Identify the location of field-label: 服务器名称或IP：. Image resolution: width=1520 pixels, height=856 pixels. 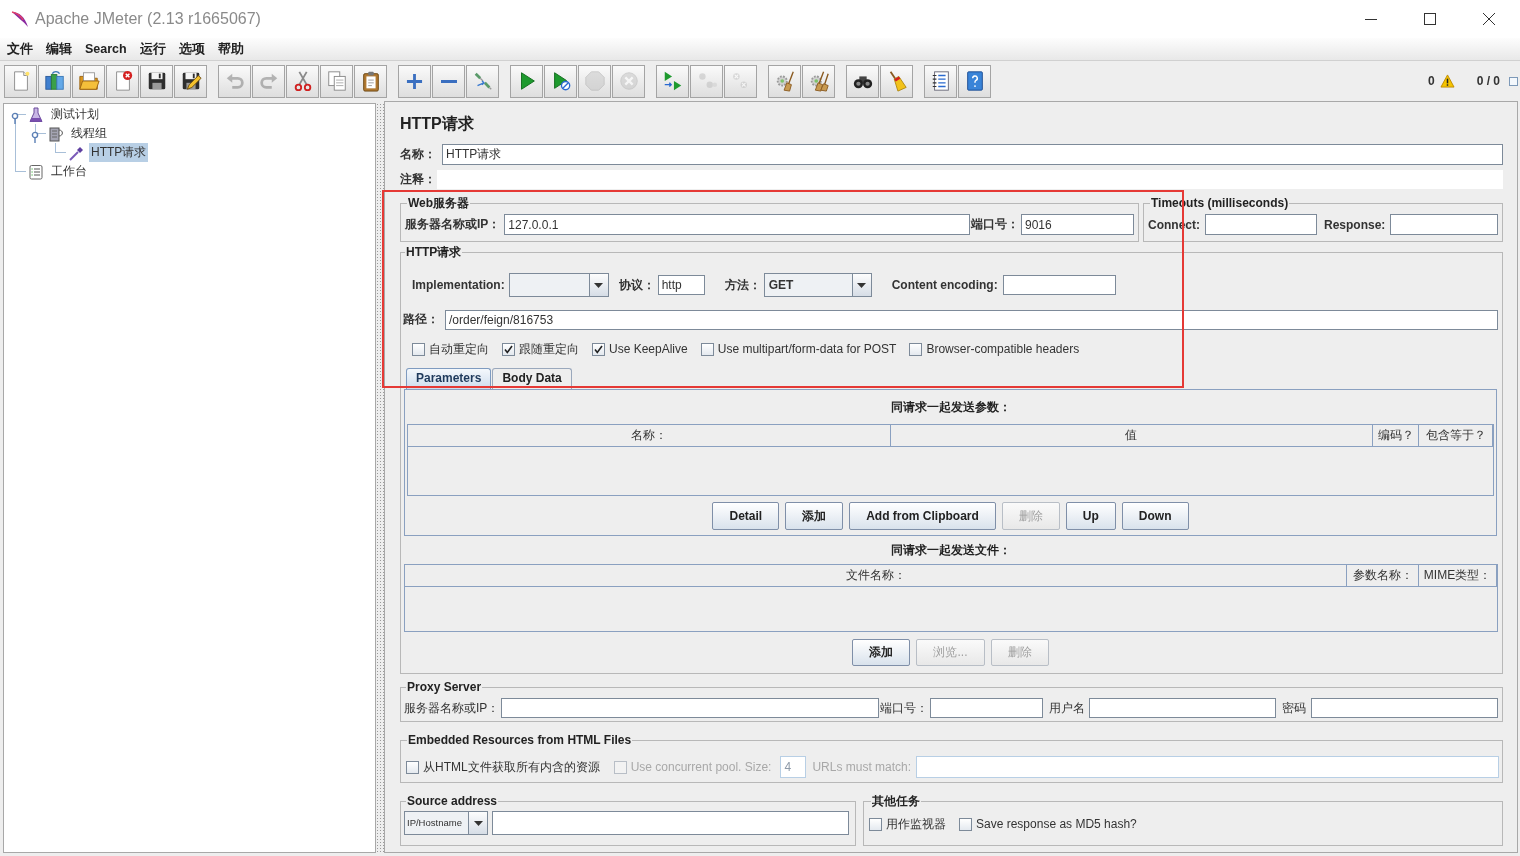
(453, 224).